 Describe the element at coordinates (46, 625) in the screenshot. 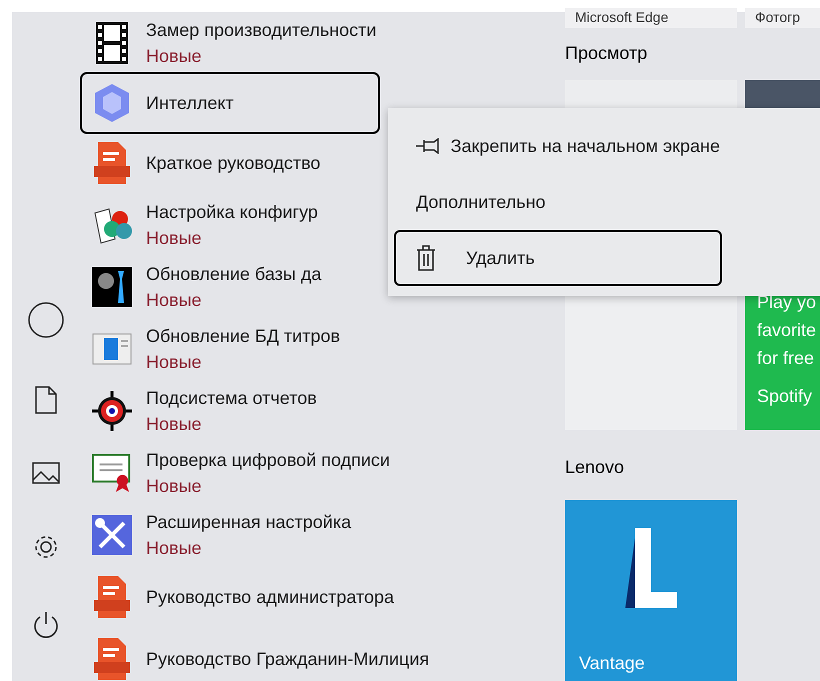

I see `power-icon` at that location.